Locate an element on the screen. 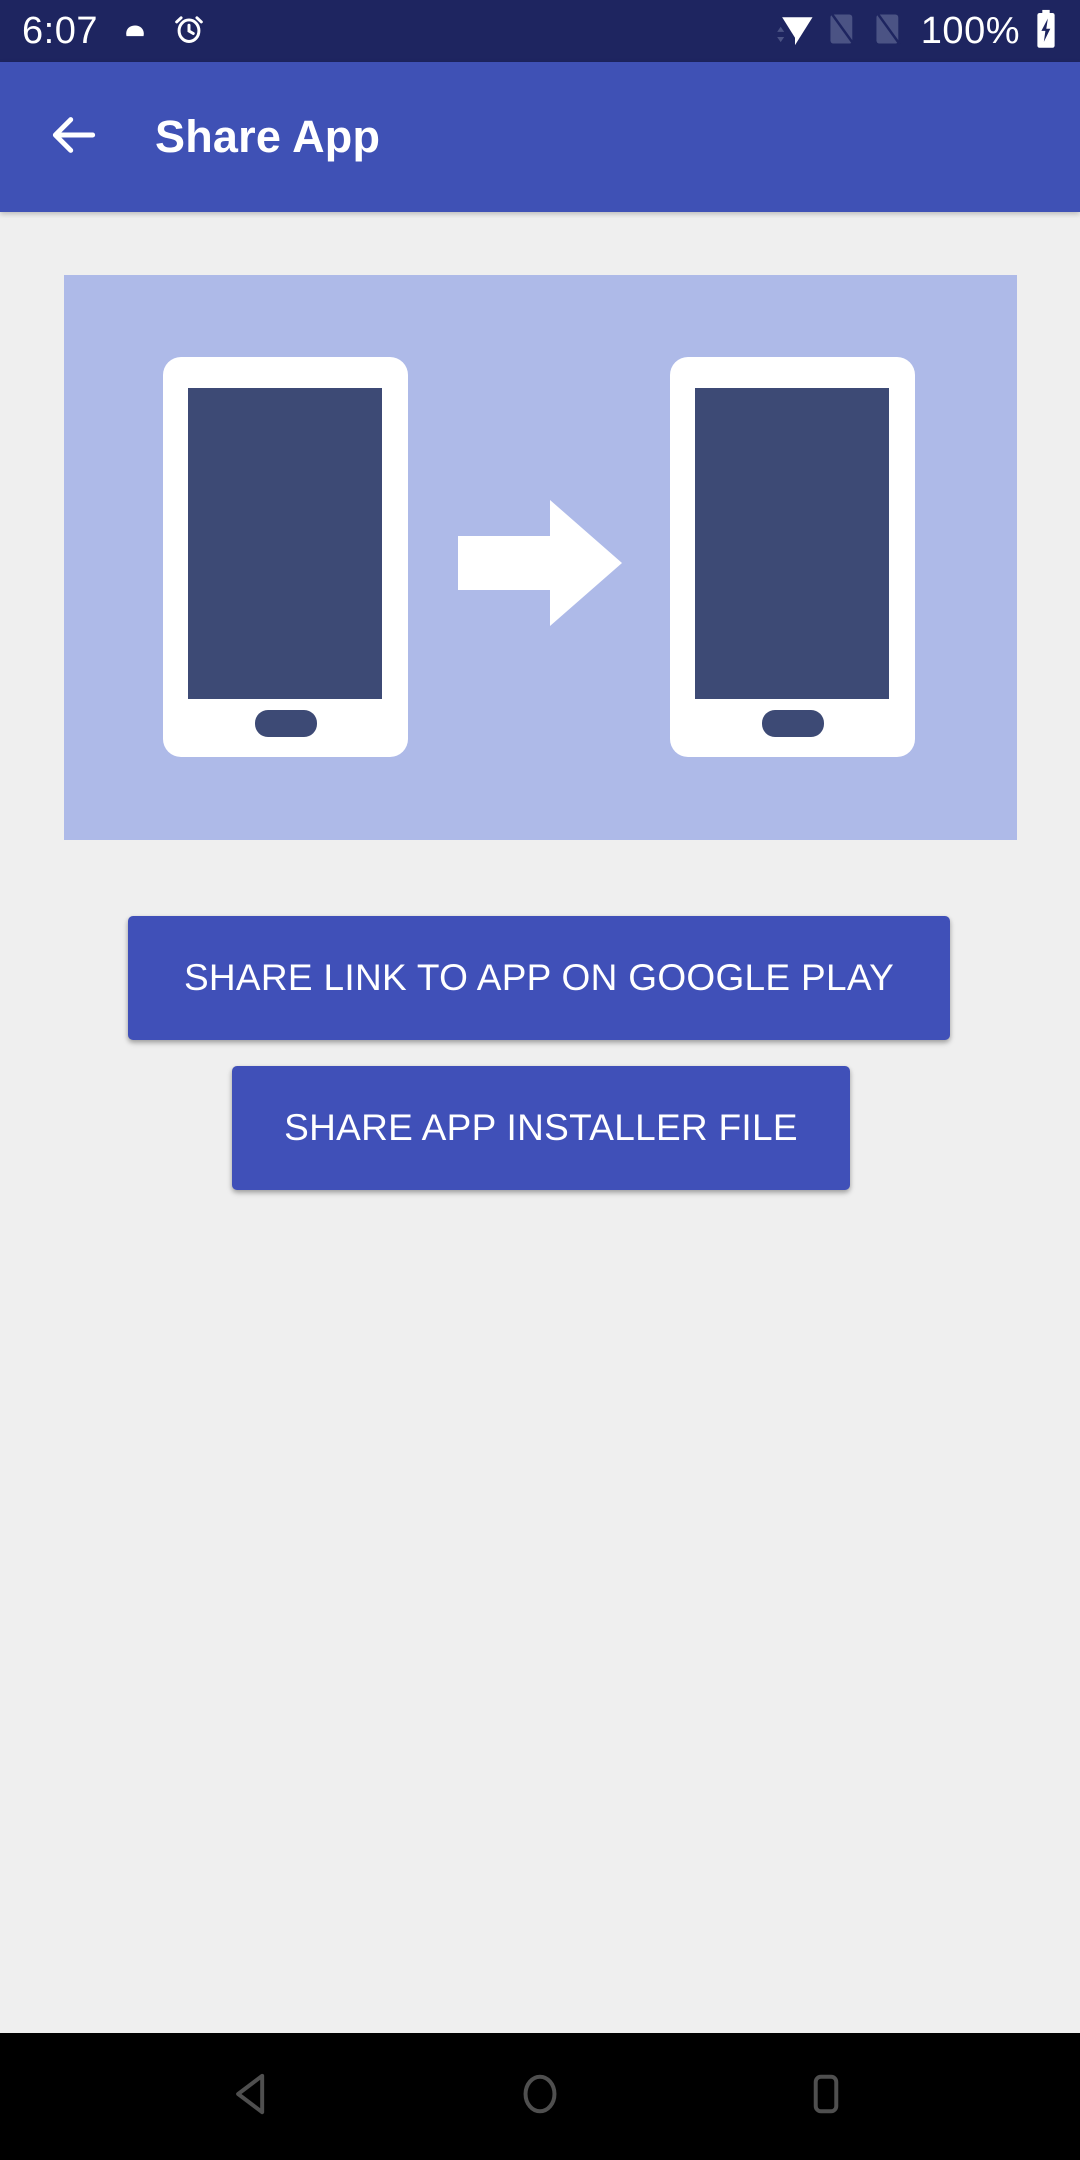 This screenshot has height=2160, width=1080. share-link-google-play-button: SHARE LINK TO APP ON GOOGLE PLAY is located at coordinates (539, 978).